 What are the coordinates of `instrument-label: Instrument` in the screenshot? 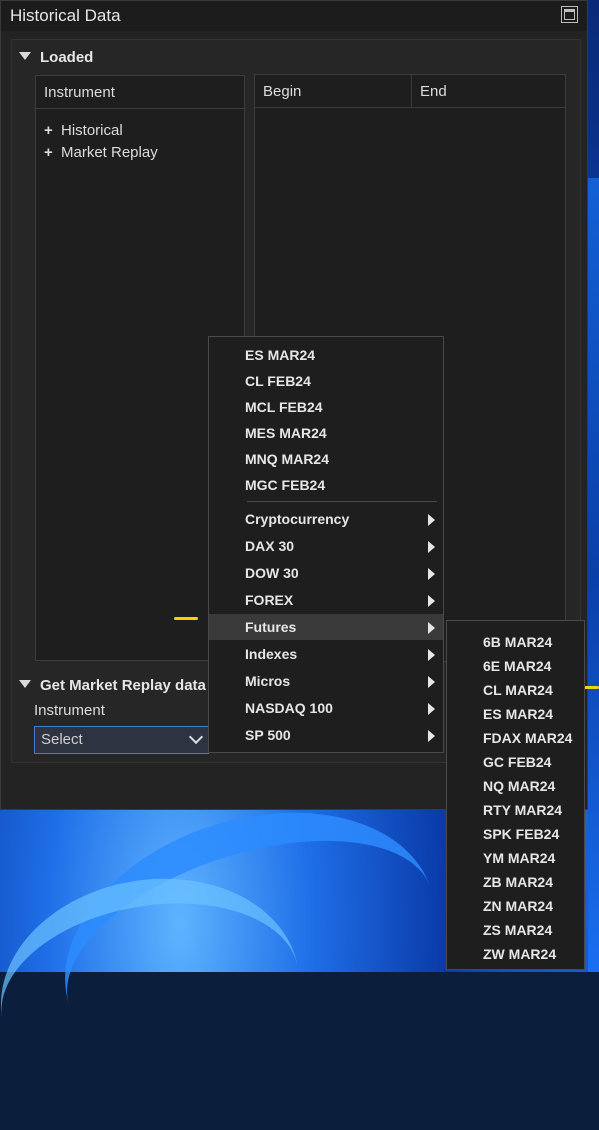 It's located at (69, 710).